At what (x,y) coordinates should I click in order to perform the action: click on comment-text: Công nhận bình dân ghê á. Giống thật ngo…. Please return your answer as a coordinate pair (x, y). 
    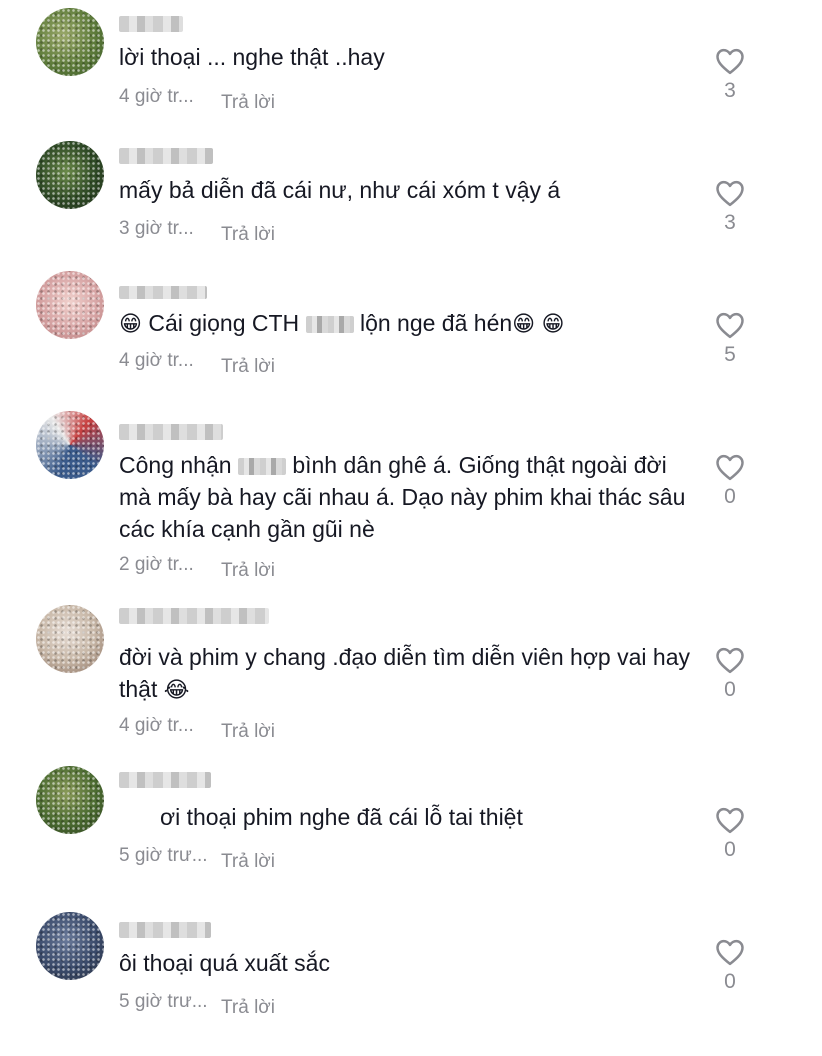
    Looking at the image, I should click on (409, 497).